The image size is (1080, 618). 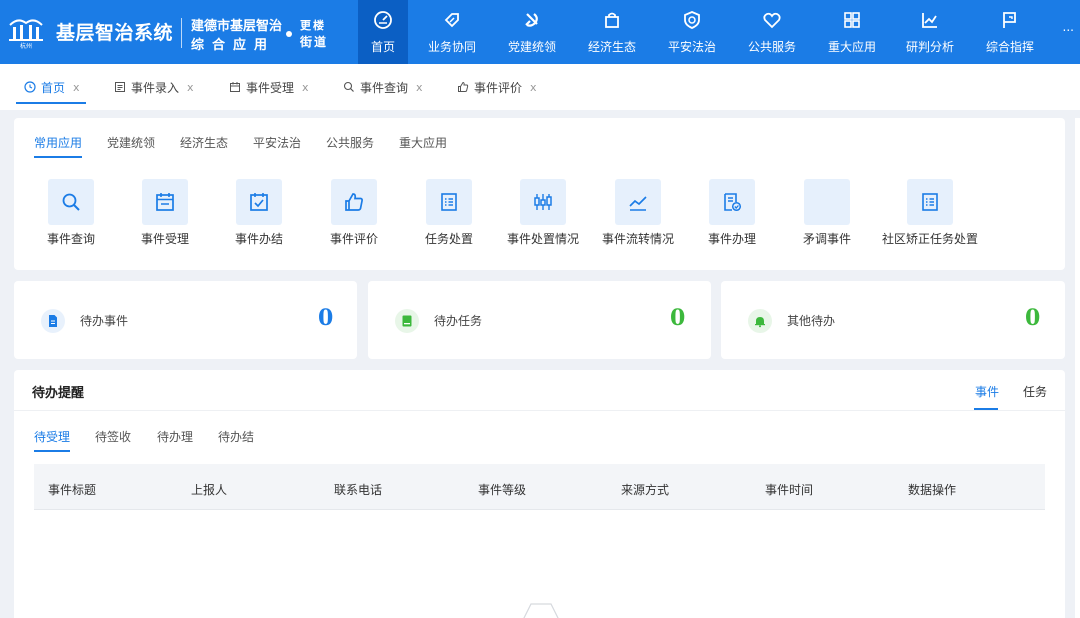 What do you see at coordinates (350, 142) in the screenshot?
I see `category-tab-public-service: 公共服务` at bounding box center [350, 142].